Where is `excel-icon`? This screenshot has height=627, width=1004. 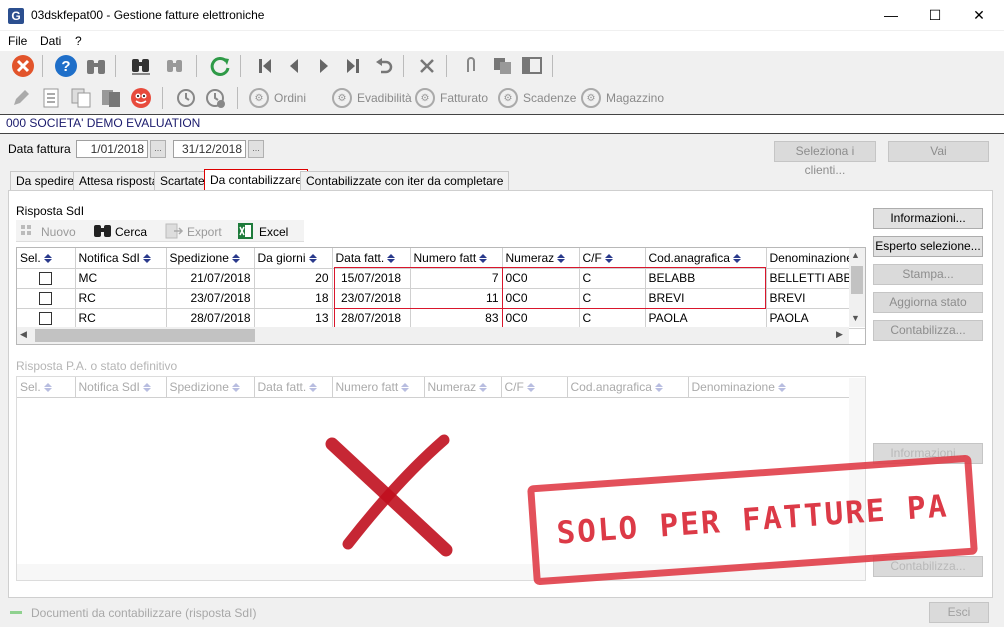 excel-icon is located at coordinates (246, 231).